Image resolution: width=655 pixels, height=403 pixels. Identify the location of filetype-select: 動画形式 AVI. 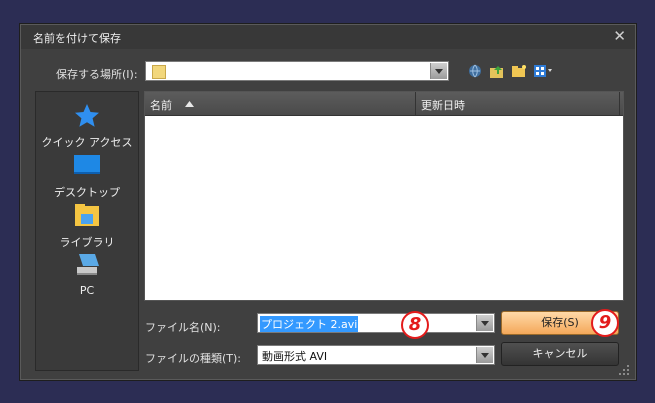
(376, 355).